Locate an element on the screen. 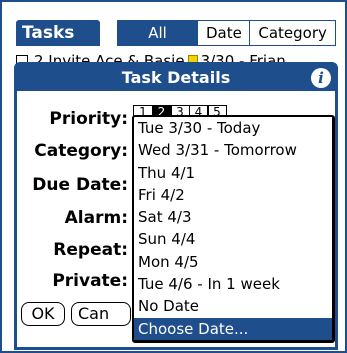 Image resolution: width=347 pixels, height=353 pixels. date-option-fri: Fri 4/2 is located at coordinates (233, 195).